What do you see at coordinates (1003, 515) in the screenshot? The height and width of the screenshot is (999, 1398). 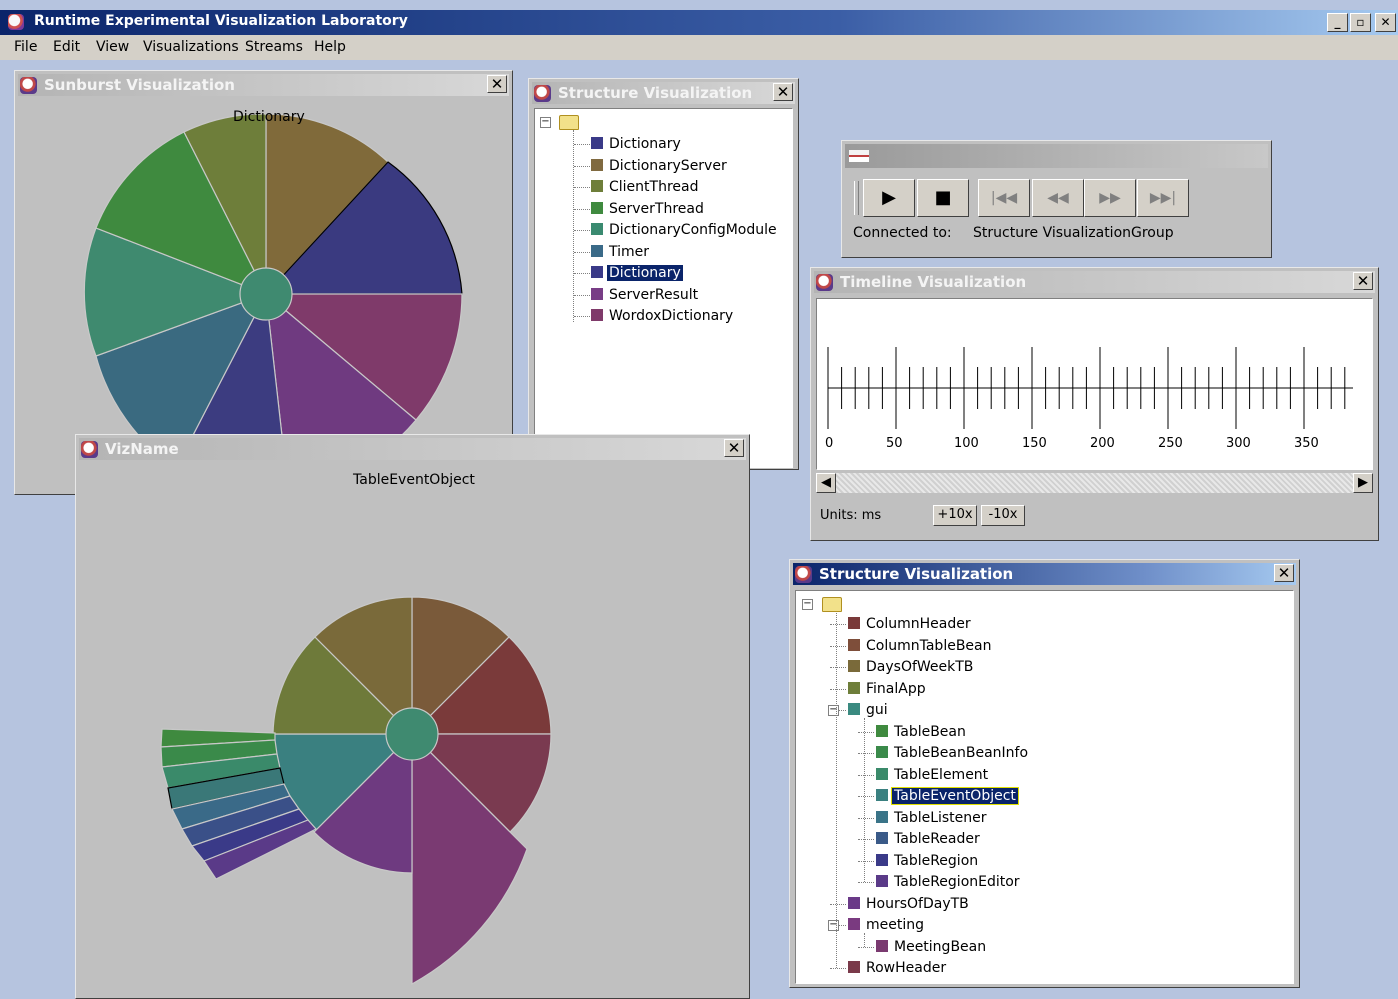 I see `zoom-out-button: -10x` at bounding box center [1003, 515].